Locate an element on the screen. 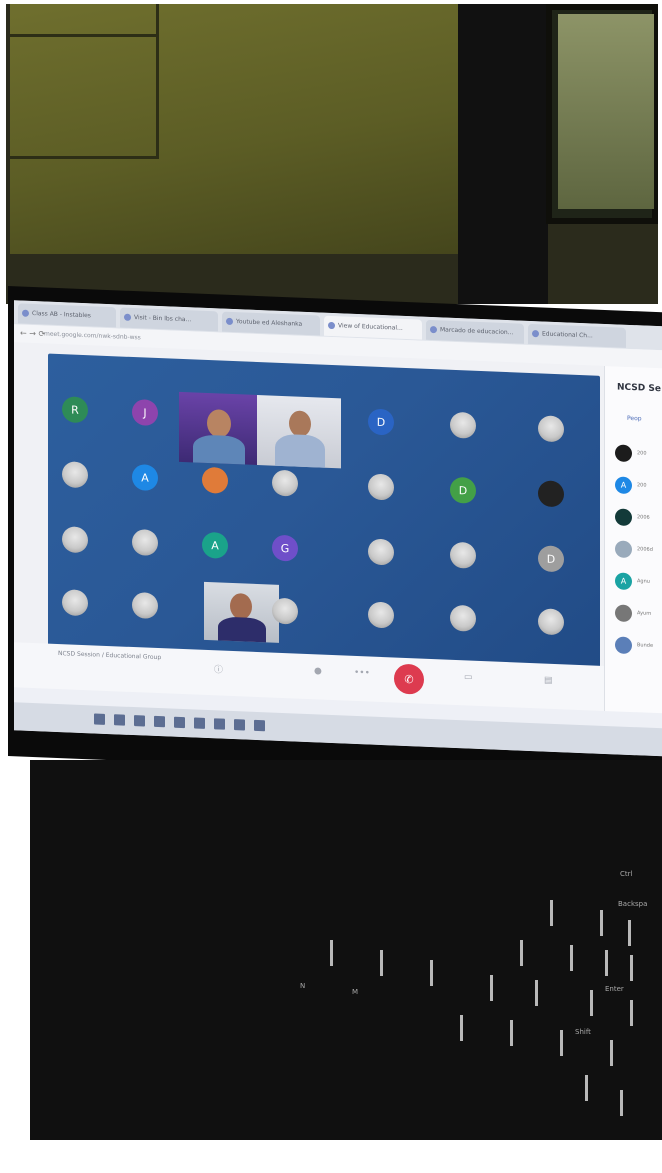 The image size is (662, 1173). end-call-button: ✆ is located at coordinates (409, 679).